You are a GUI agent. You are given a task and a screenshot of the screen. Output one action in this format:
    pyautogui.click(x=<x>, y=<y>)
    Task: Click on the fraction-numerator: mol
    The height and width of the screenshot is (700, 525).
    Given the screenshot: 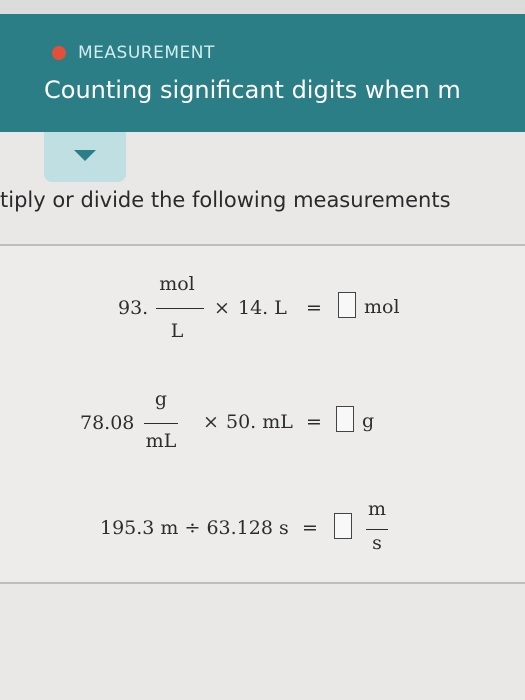 What is the action you would take?
    pyautogui.click(x=177, y=284)
    